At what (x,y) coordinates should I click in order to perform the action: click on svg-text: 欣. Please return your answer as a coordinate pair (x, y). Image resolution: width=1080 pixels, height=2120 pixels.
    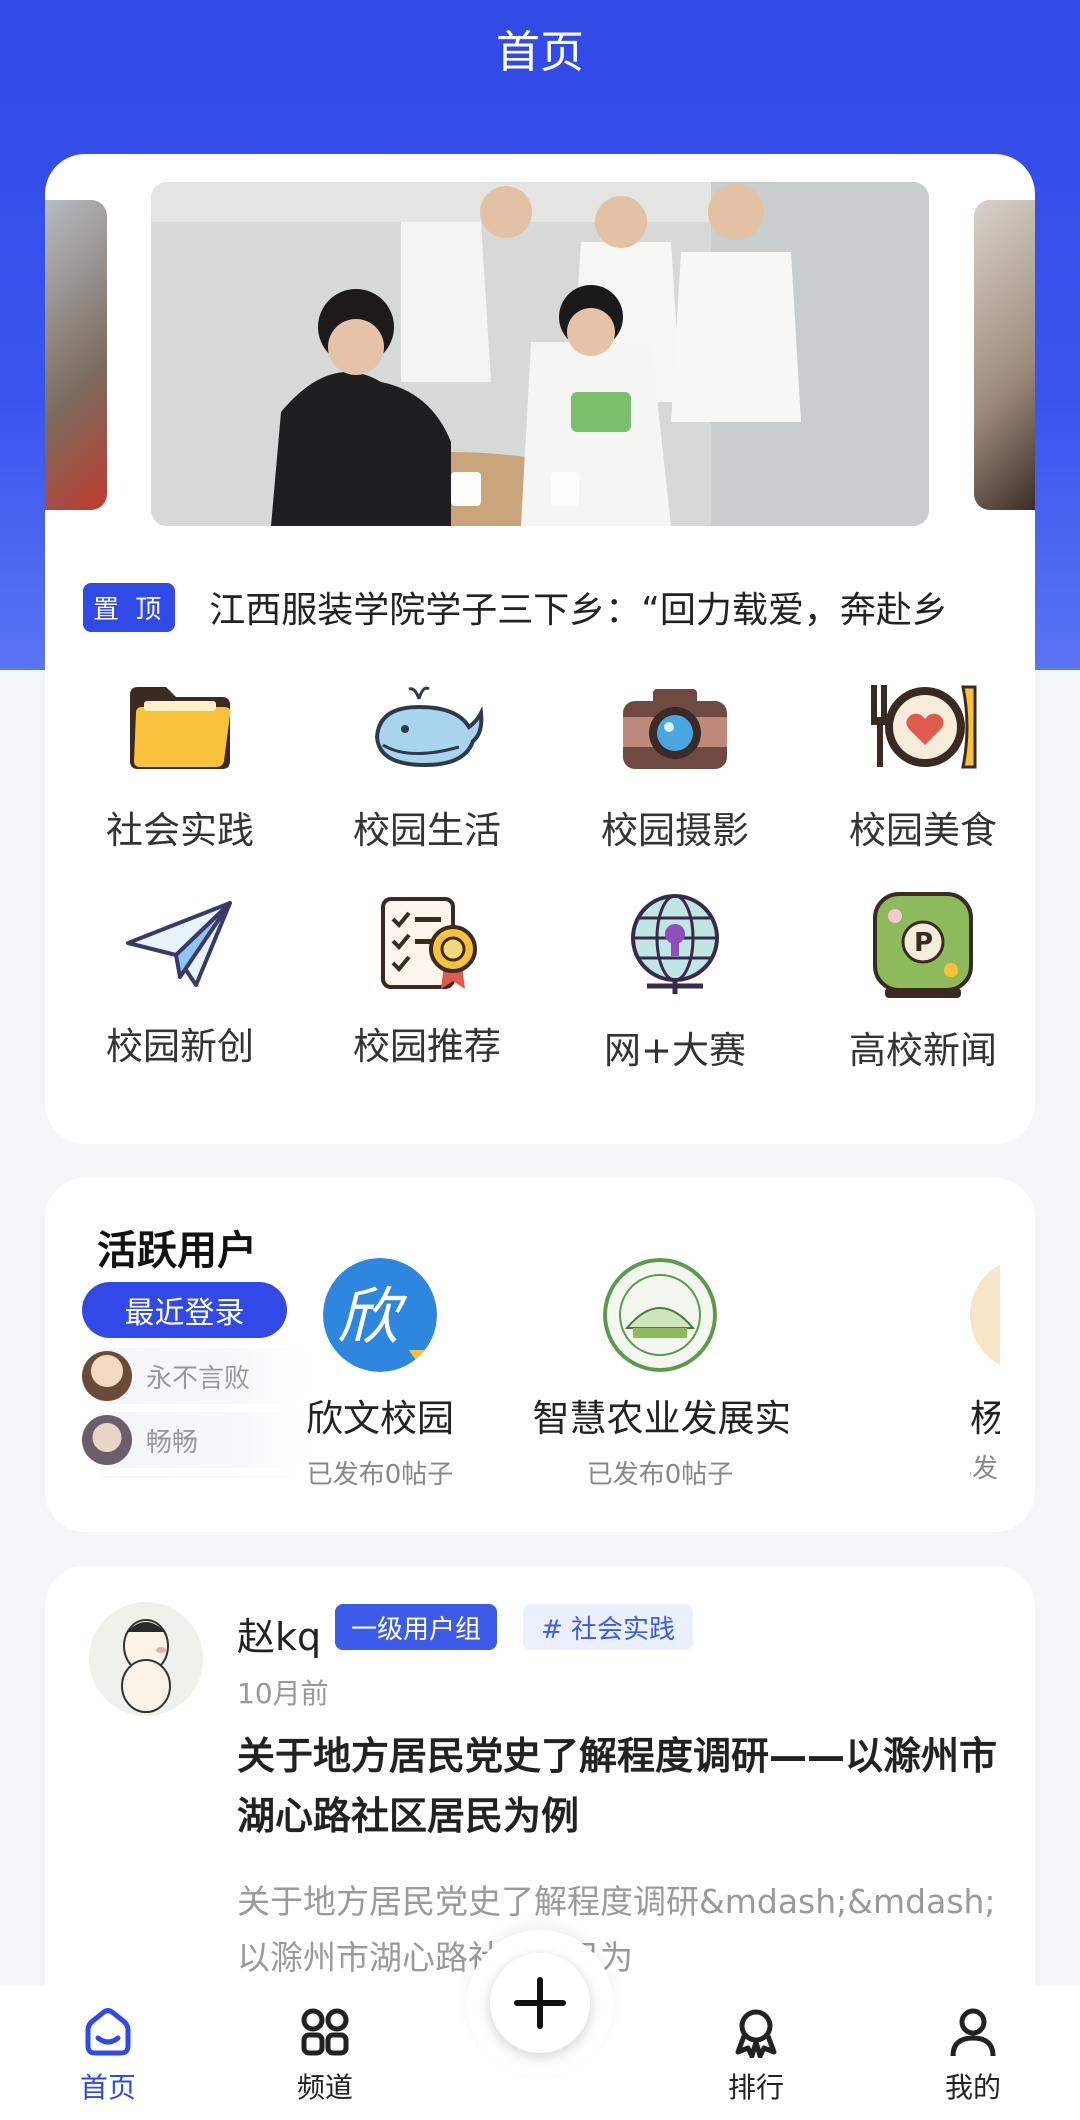
    Looking at the image, I should click on (372, 1316).